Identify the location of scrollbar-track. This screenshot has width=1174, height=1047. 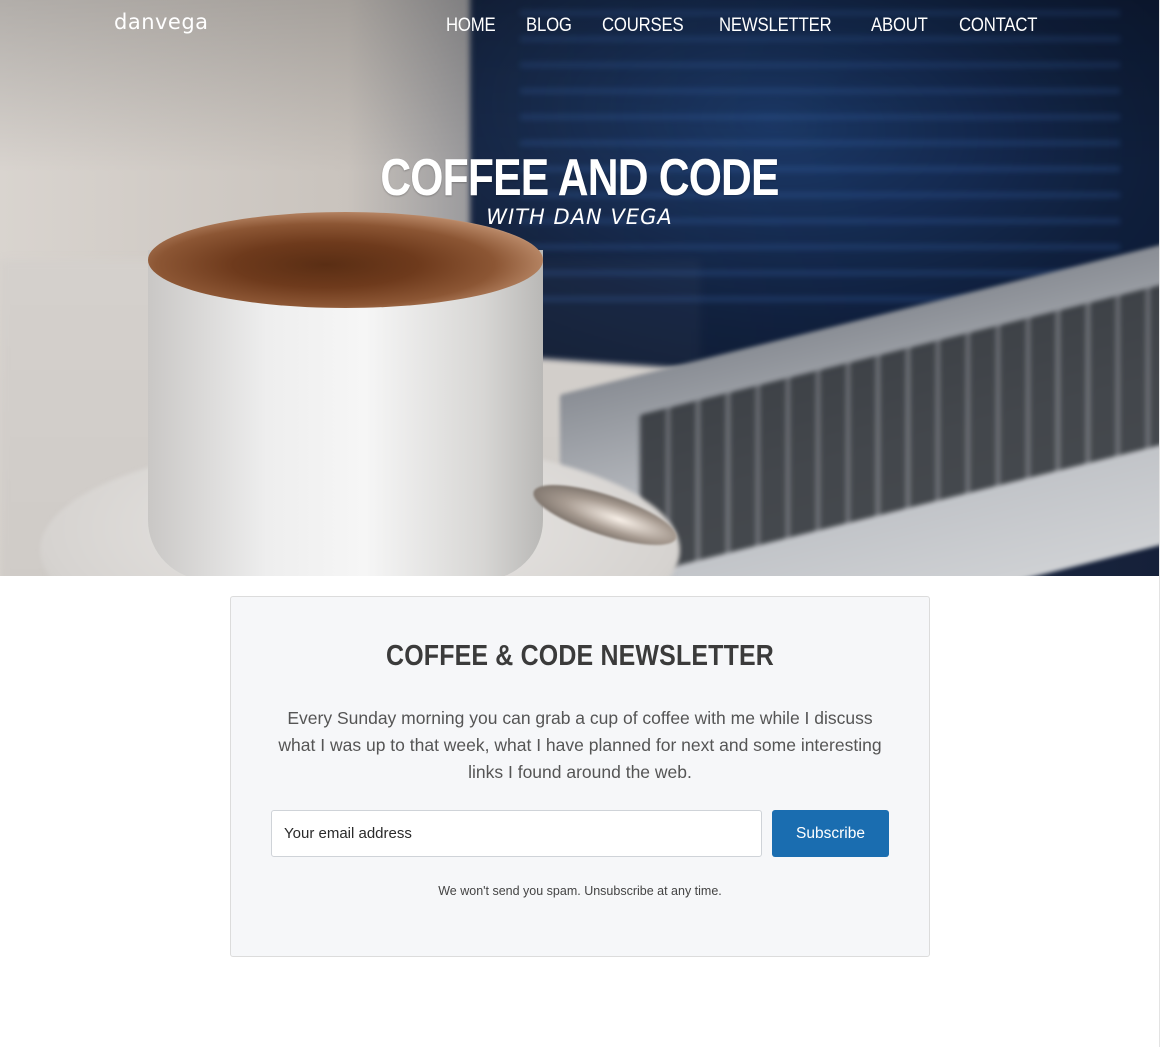
(1166, 523).